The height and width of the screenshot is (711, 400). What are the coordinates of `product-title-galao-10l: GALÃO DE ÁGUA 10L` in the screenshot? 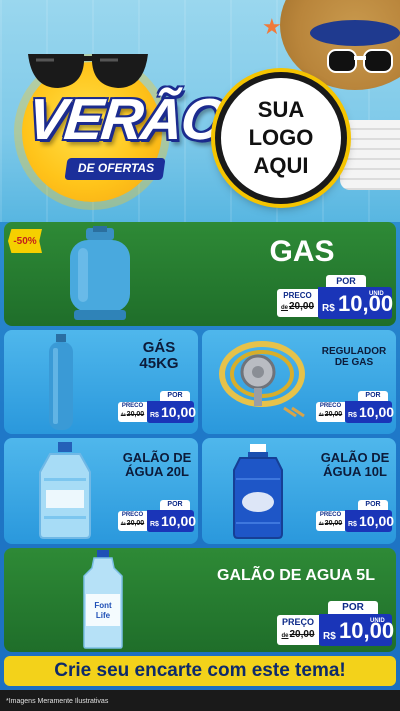 It's located at (355, 464).